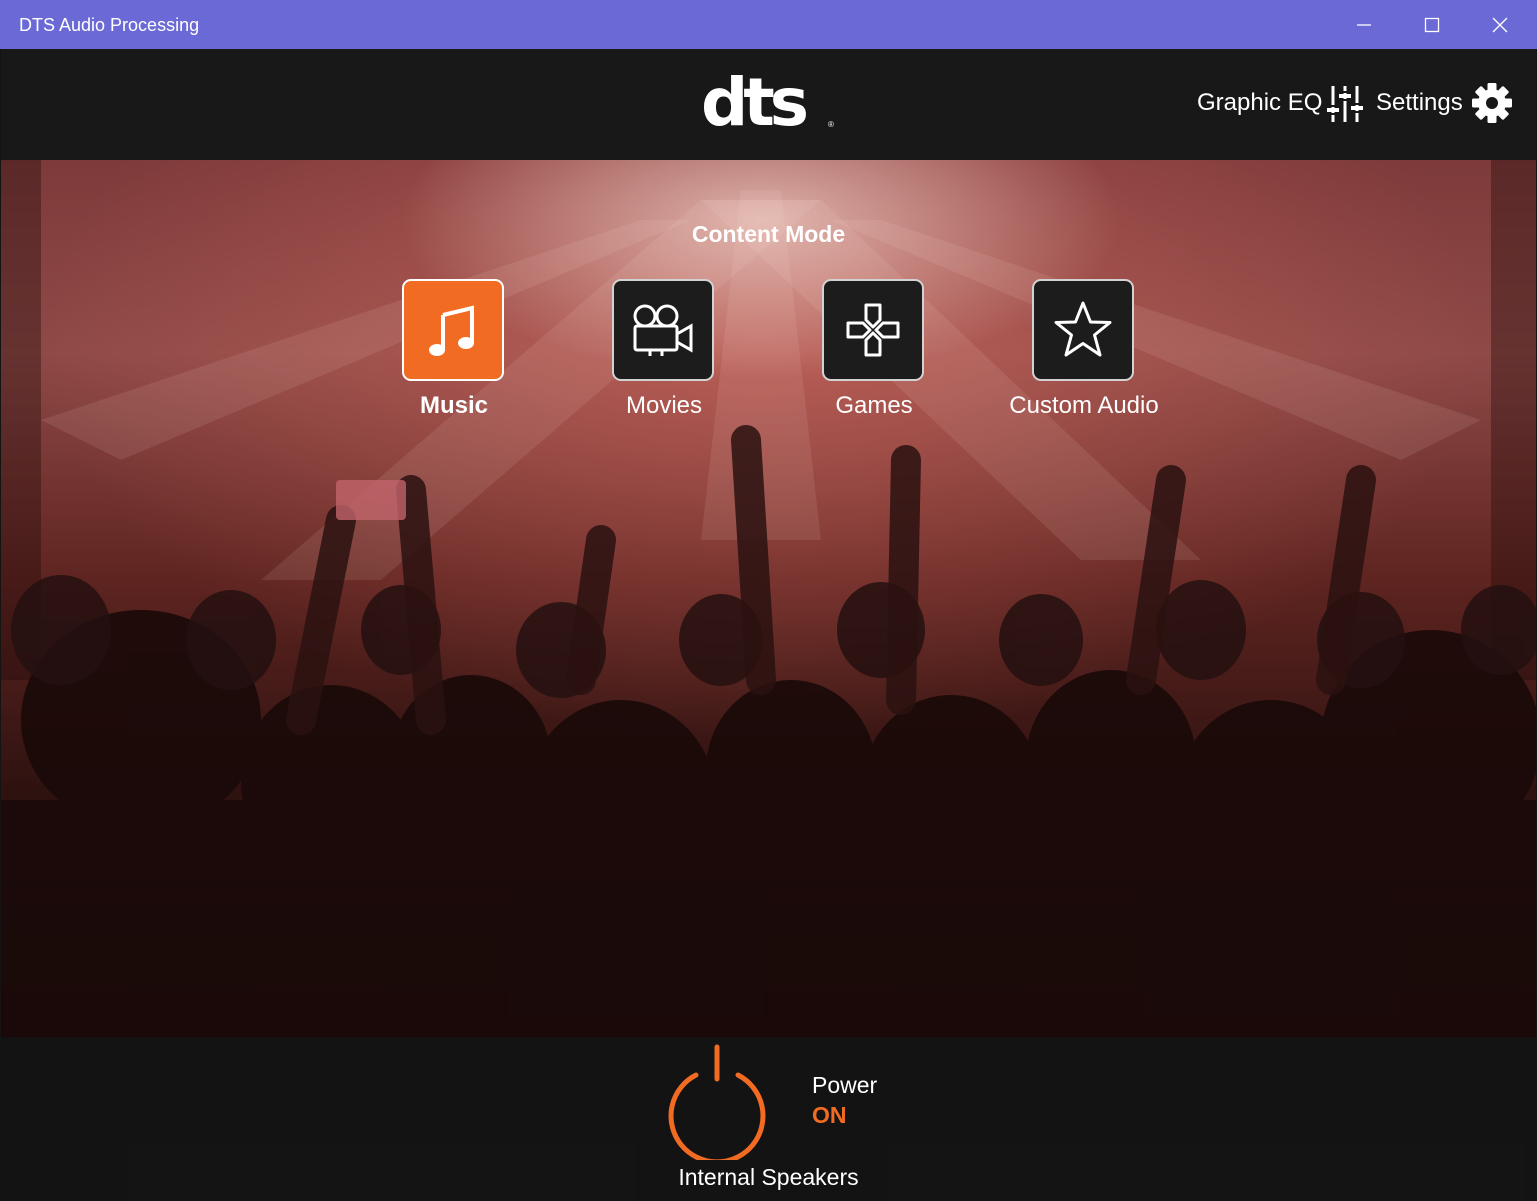  I want to click on gamepad-icon, so click(873, 330).